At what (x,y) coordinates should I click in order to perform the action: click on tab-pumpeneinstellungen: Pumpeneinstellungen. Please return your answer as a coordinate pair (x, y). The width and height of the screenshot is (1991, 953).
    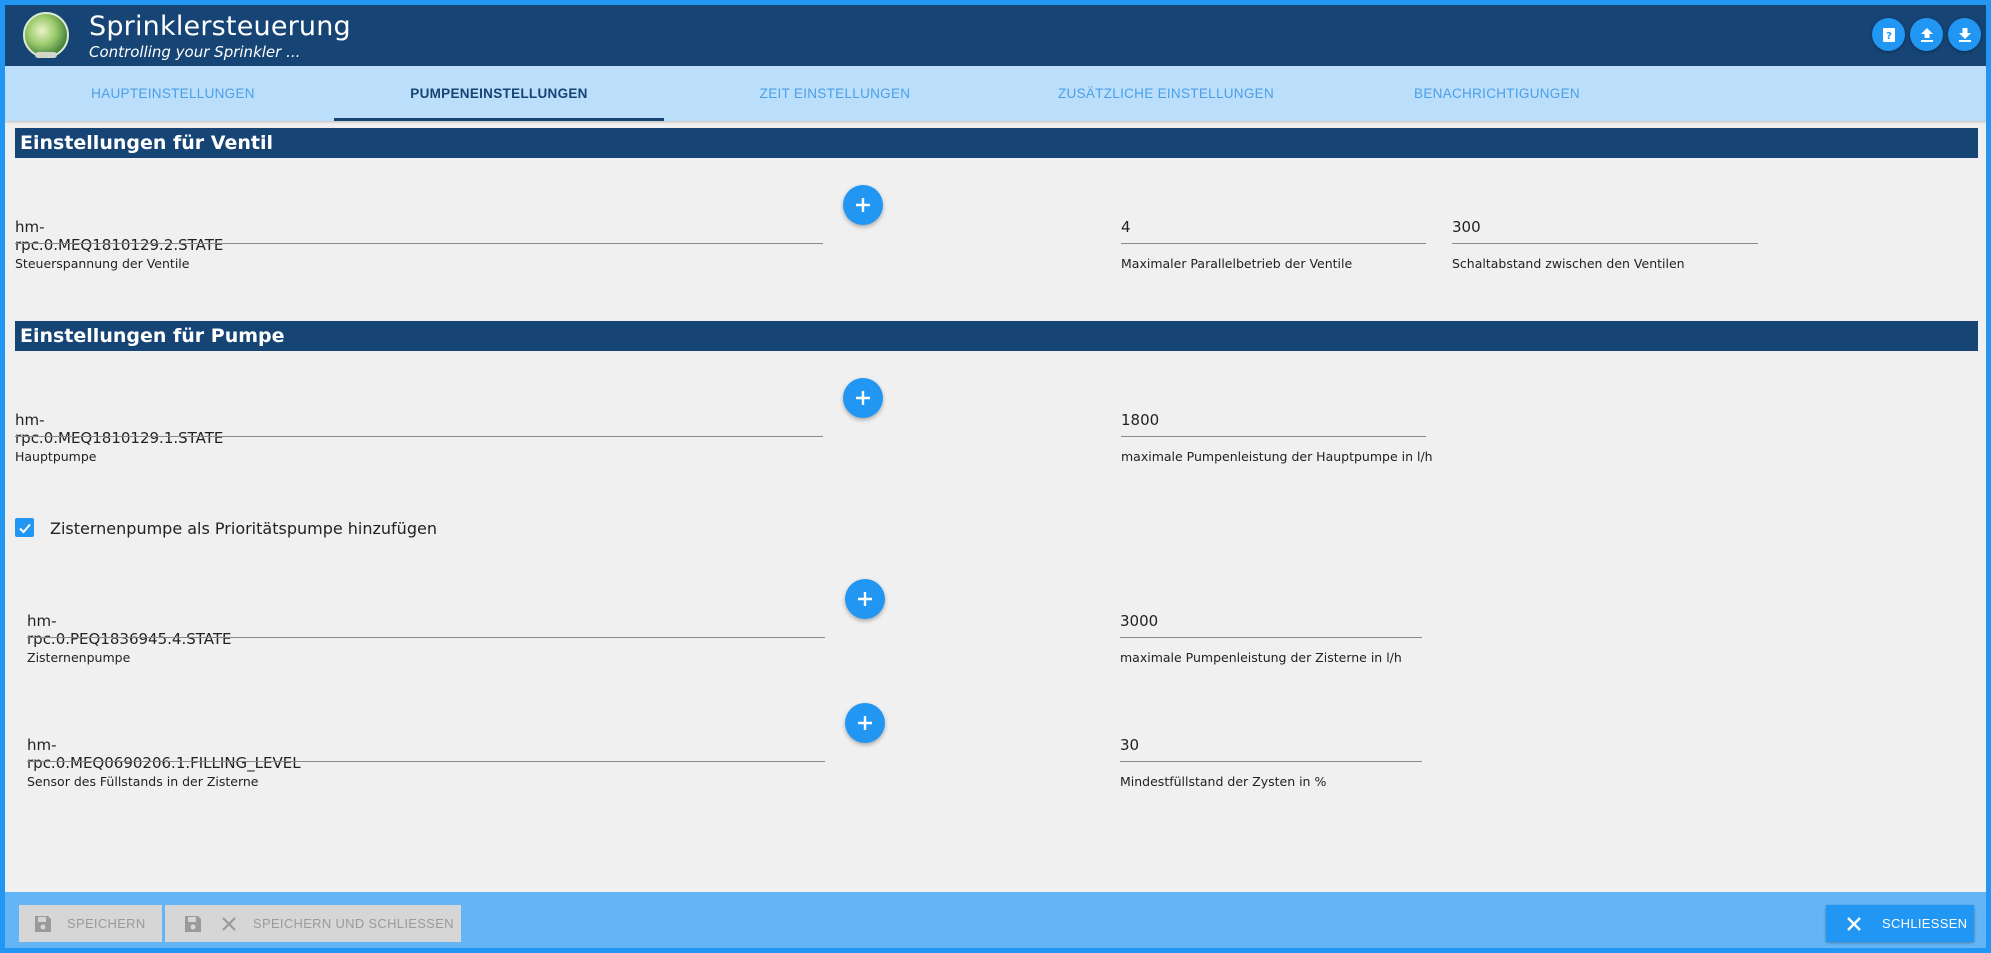
    Looking at the image, I should click on (499, 93).